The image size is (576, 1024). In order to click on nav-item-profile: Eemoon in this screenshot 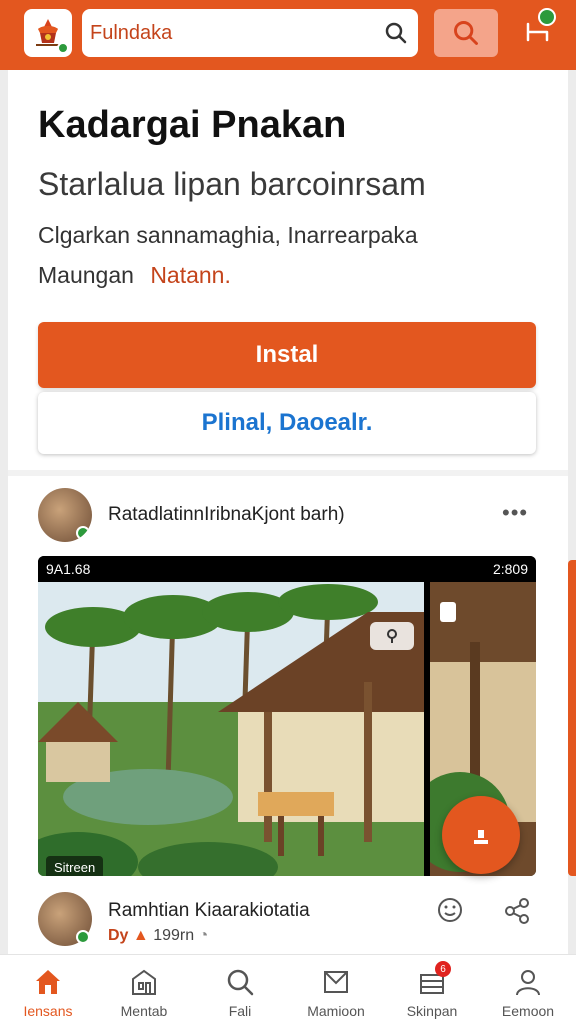, I will do `click(528, 989)`.